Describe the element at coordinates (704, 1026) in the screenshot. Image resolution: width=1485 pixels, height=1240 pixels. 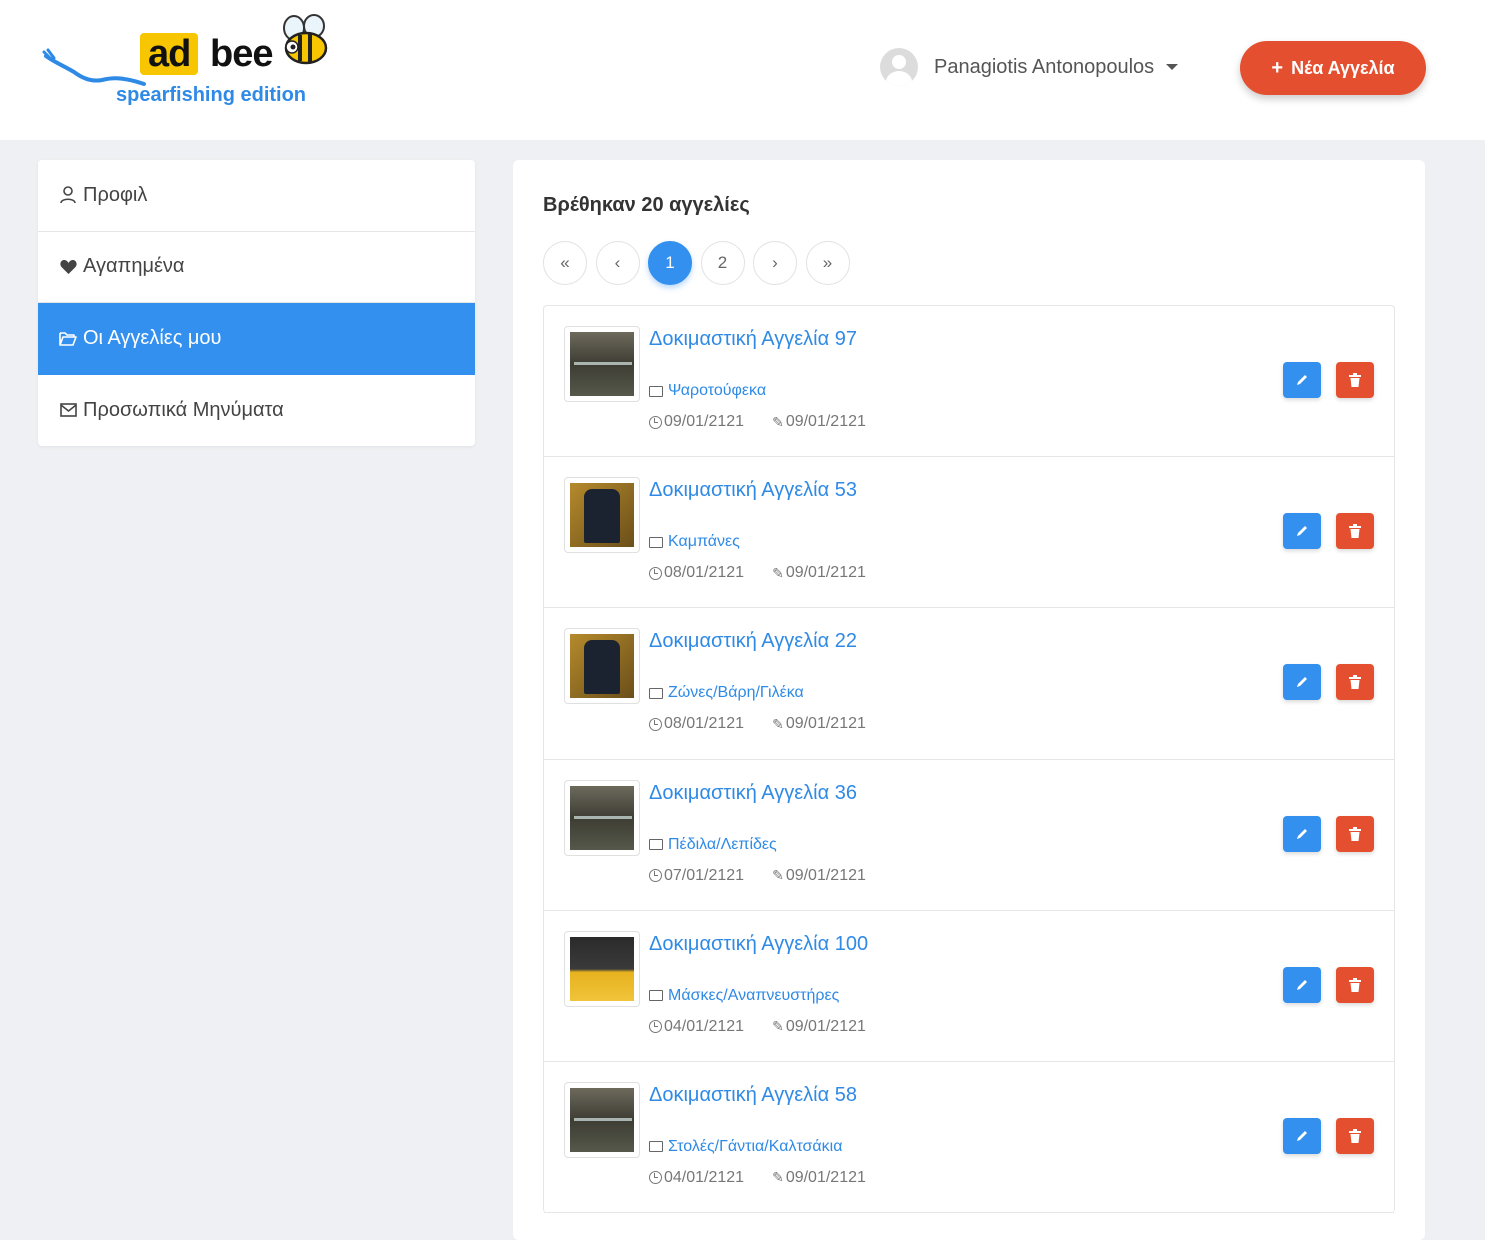
I see `ad-created-date: 04/01/2121` at that location.